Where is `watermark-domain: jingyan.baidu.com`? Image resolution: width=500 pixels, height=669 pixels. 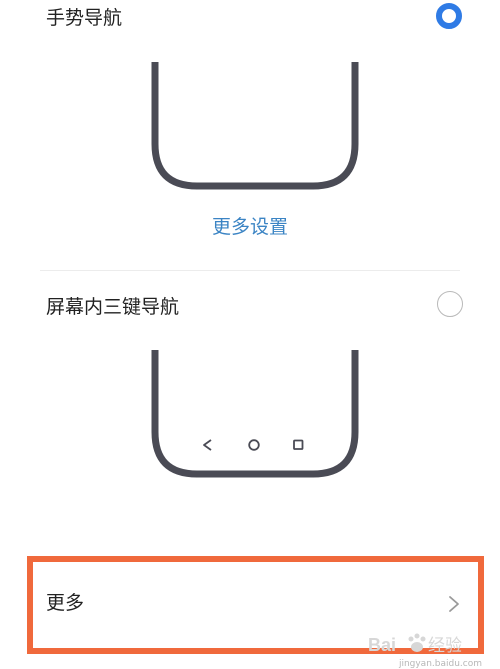
watermark-domain: jingyan.baidu.com is located at coordinates (440, 664).